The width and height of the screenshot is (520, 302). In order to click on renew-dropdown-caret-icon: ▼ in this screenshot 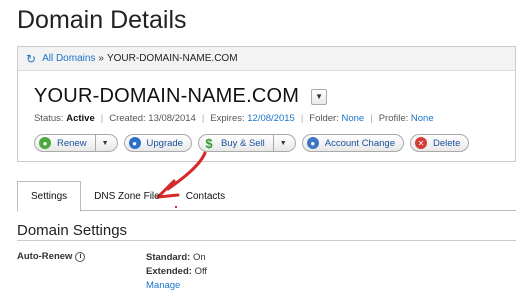, I will do `click(101, 143)`.